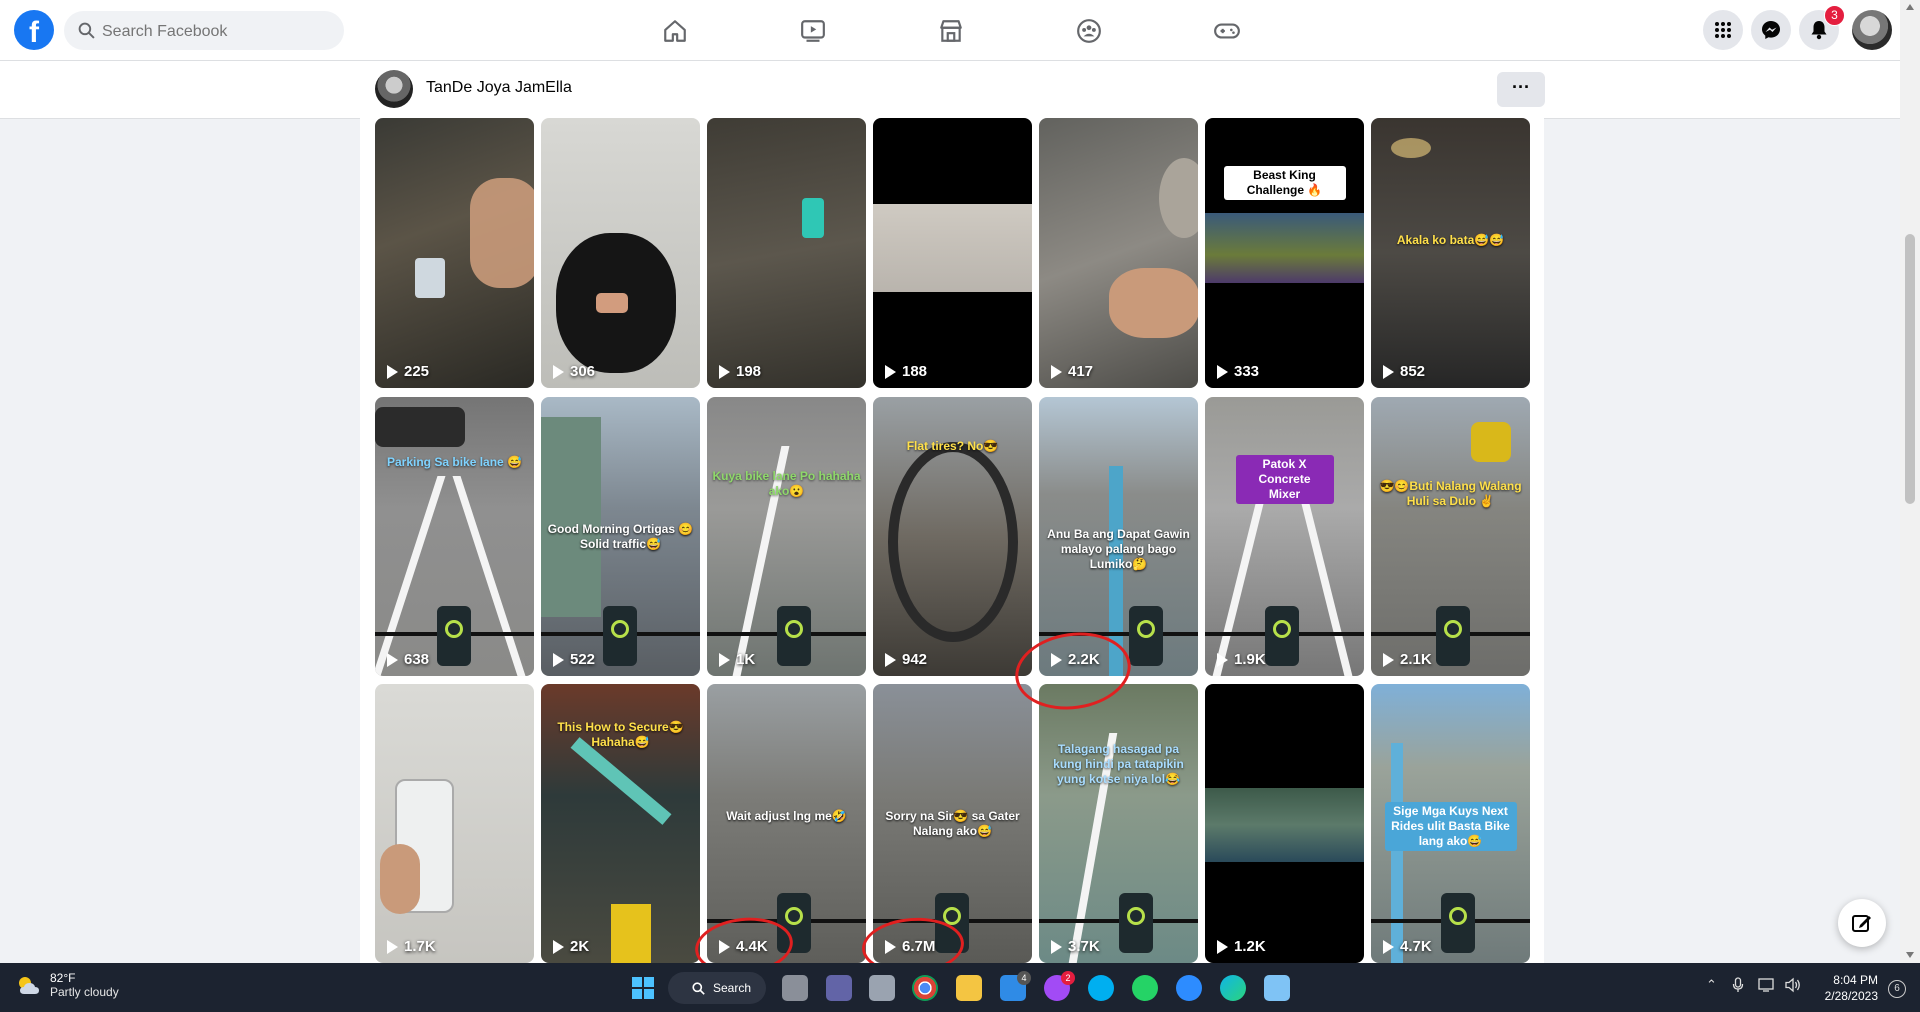  Describe the element at coordinates (1145, 988) in the screenshot. I see `whatsapp-icon` at that location.